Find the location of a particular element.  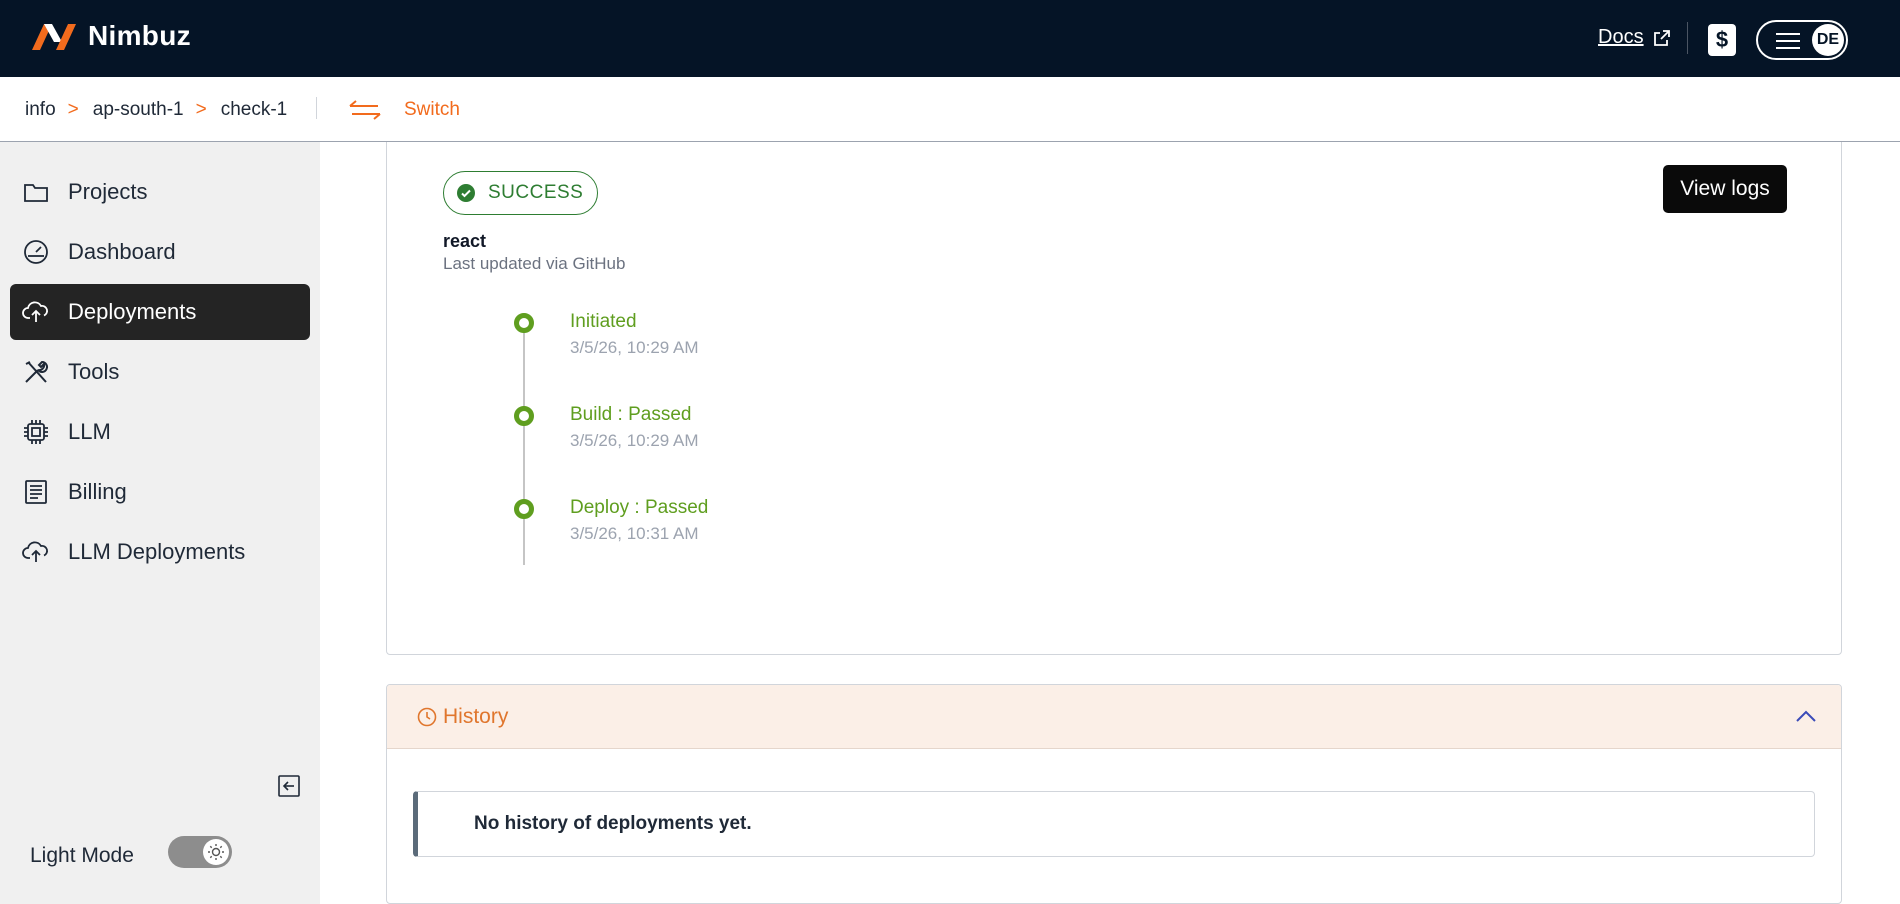

nimbuz-logo-icon is located at coordinates (54, 37).